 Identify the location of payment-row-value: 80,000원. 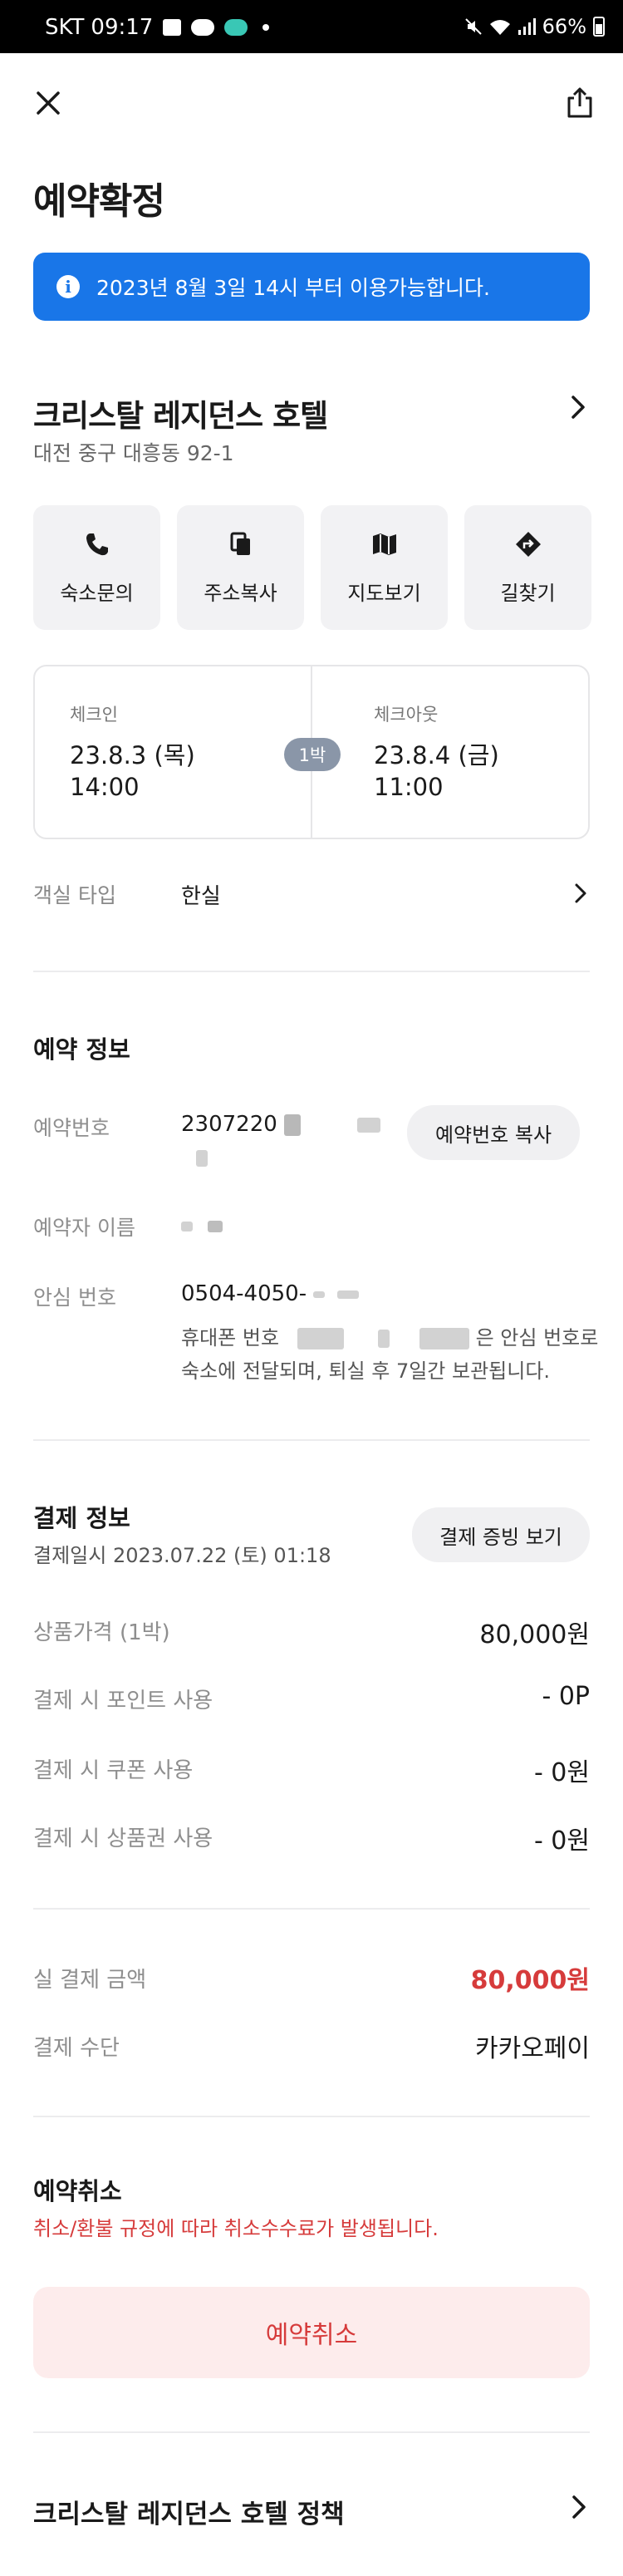
(534, 1634).